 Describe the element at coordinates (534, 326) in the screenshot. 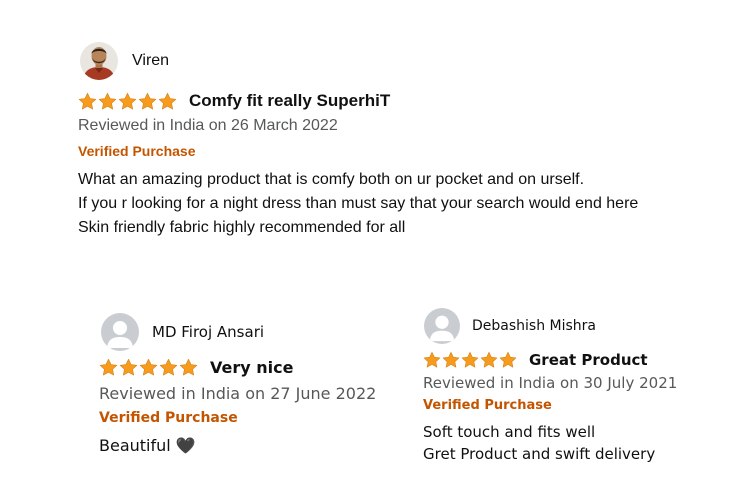

I see `reviewer-name: Debashish Mishra` at that location.